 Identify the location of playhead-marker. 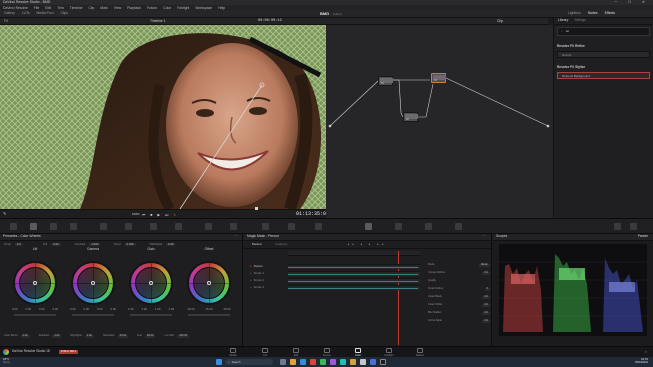
(256, 208).